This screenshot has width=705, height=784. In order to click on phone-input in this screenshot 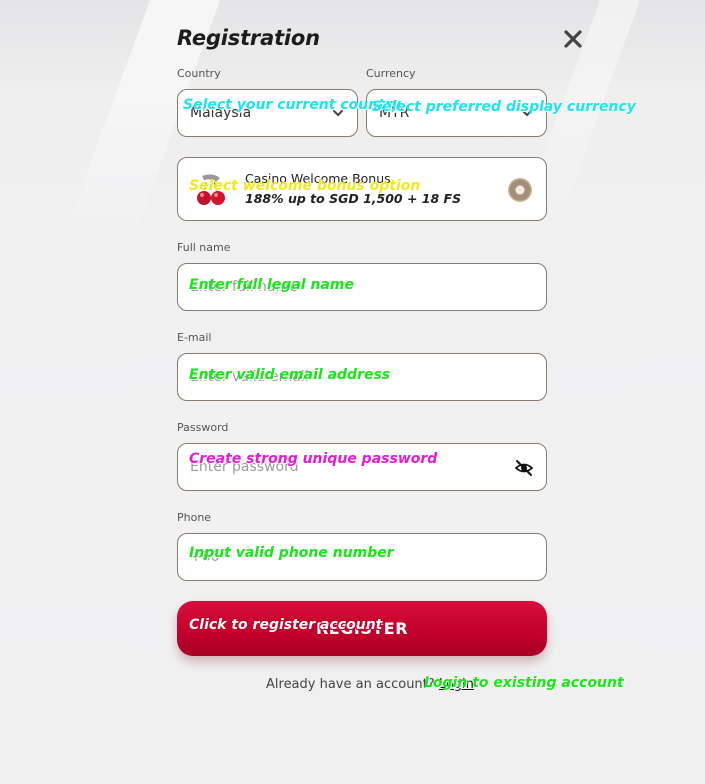, I will do `click(362, 557)`.